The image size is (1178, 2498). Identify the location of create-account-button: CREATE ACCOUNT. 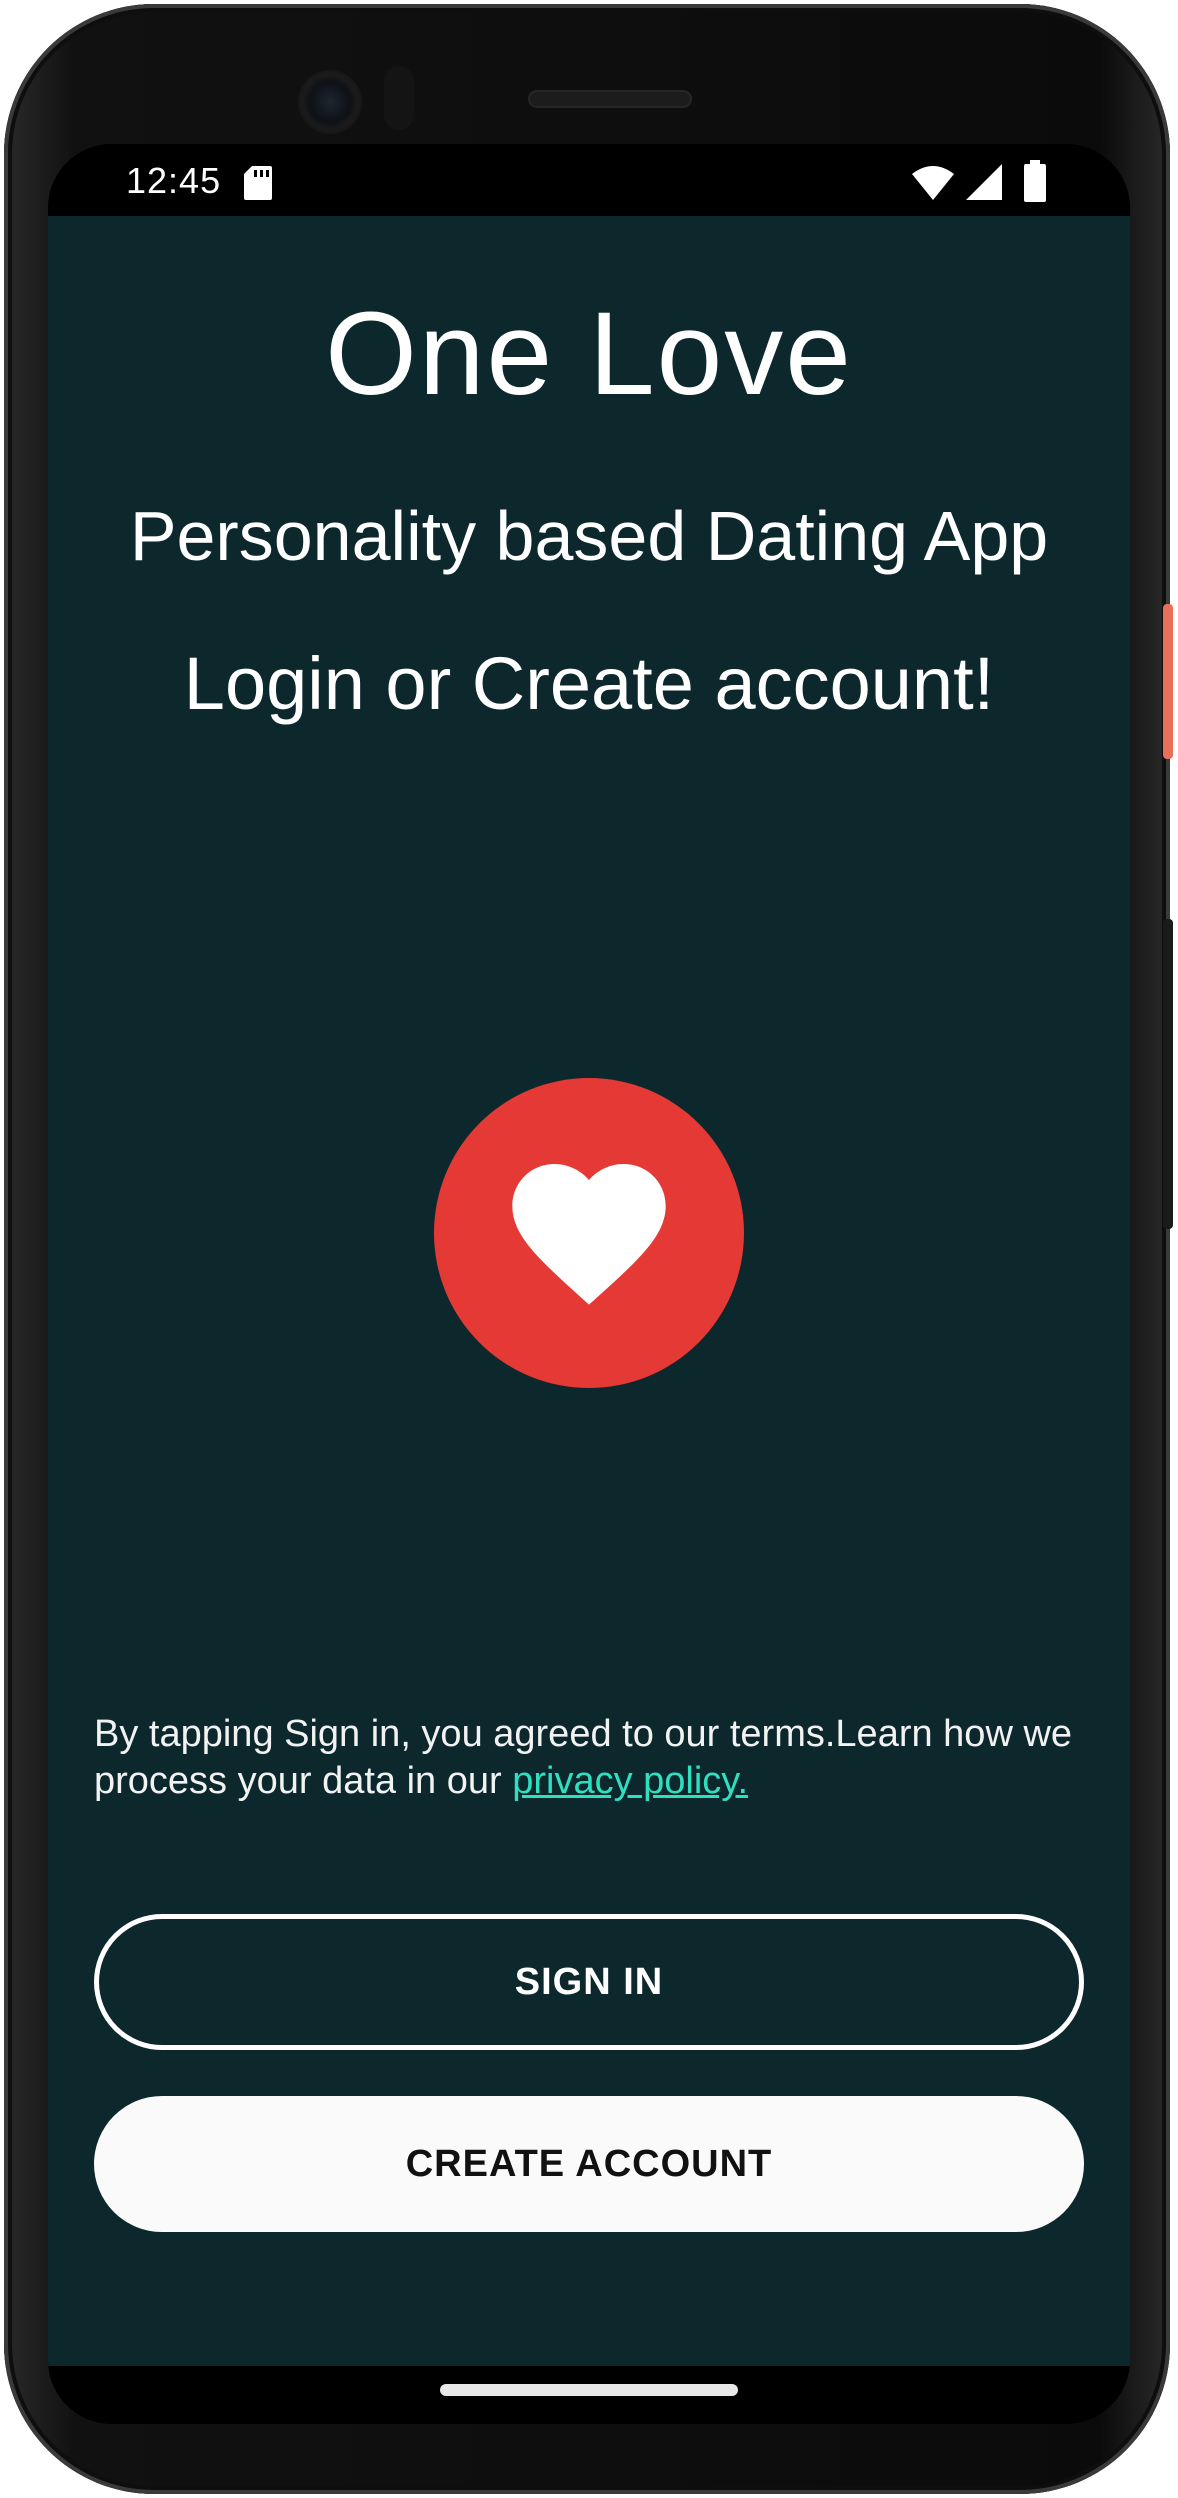
(589, 2164).